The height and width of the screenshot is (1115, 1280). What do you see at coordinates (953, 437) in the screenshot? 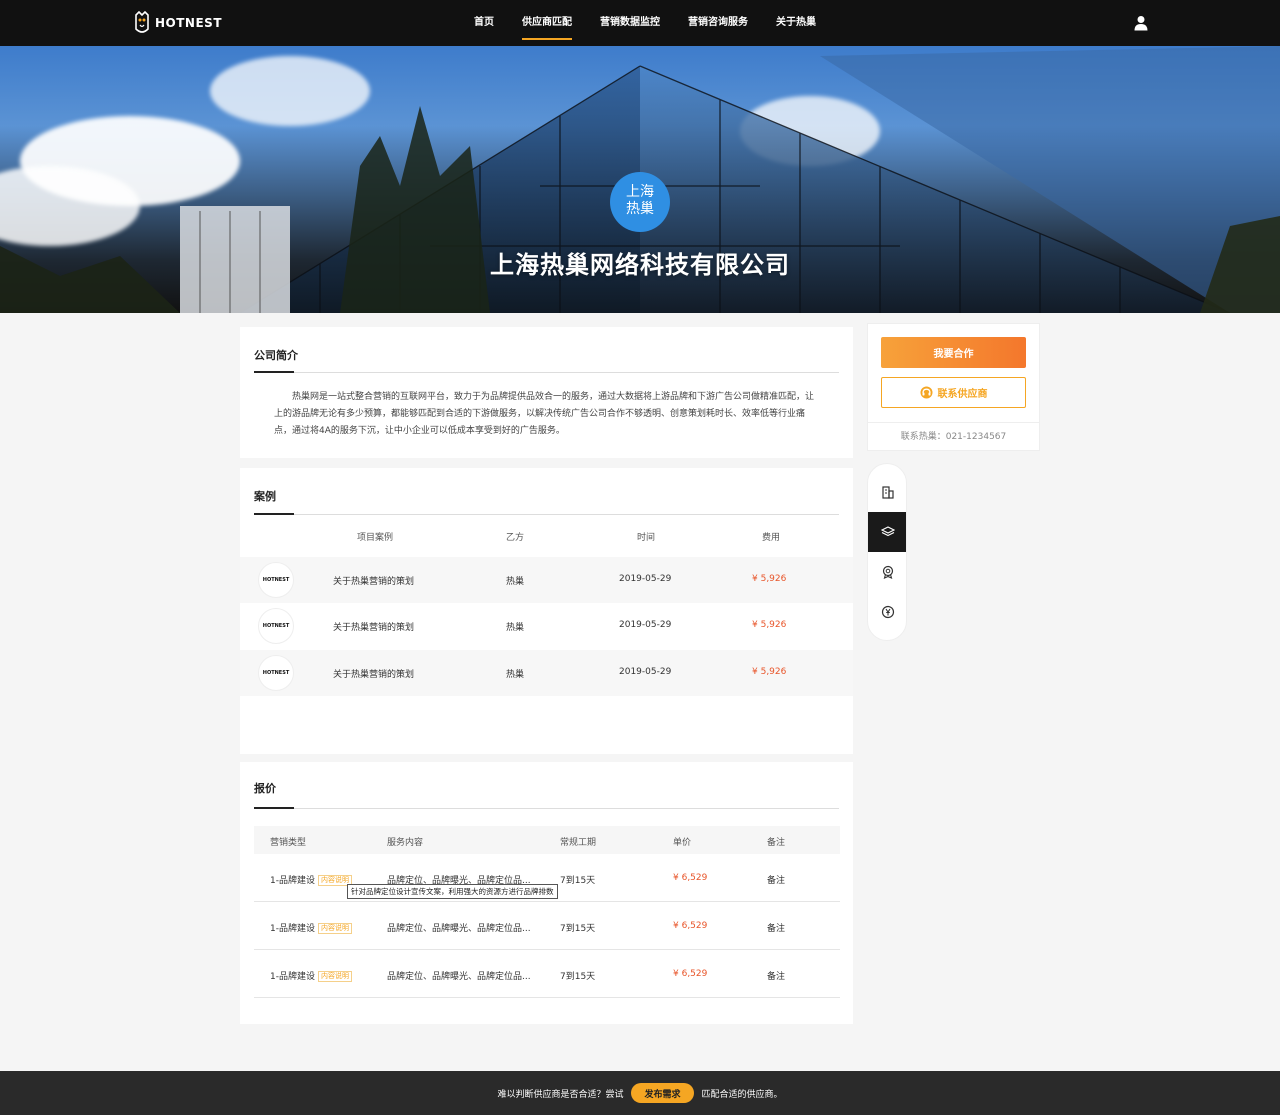
I see `hotline-text: 联系热巢：021-1234567` at bounding box center [953, 437].